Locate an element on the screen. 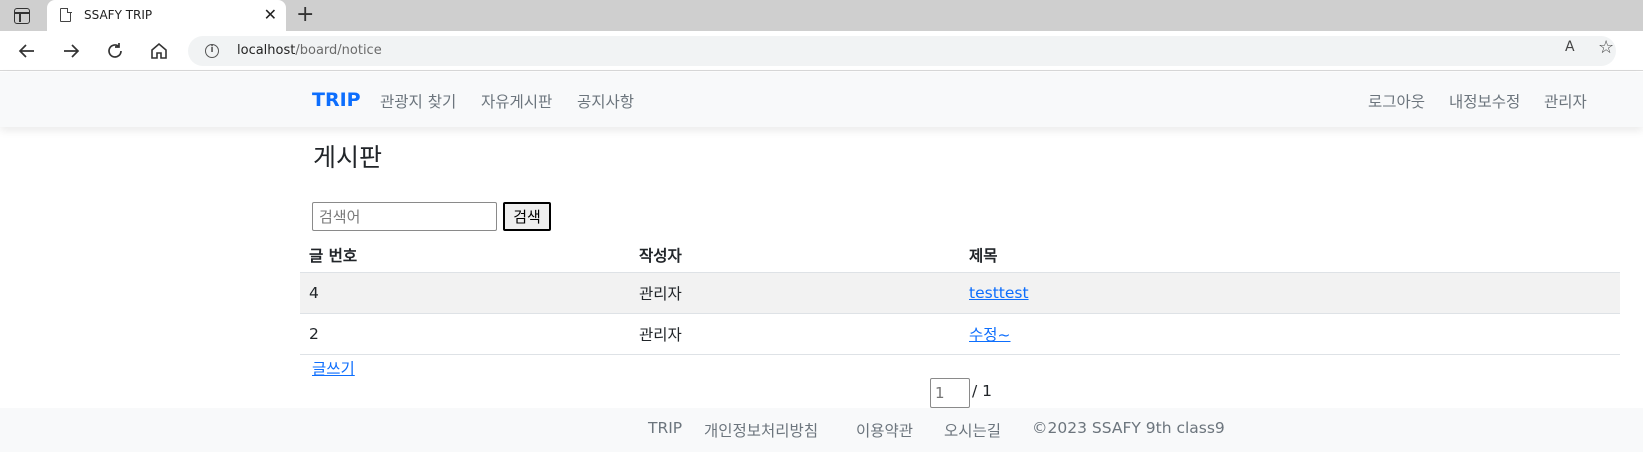  home-button is located at coordinates (159, 51).